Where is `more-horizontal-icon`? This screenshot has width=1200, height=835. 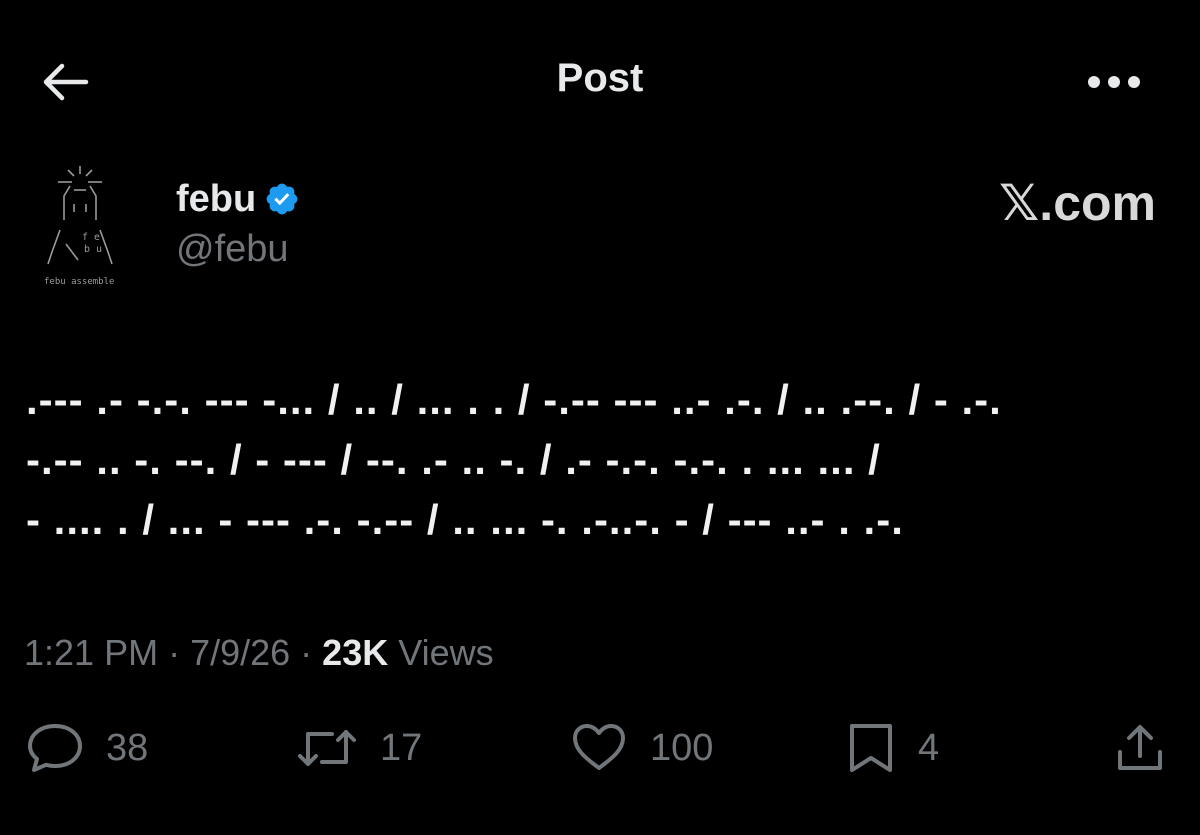
more-horizontal-icon is located at coordinates (1114, 82).